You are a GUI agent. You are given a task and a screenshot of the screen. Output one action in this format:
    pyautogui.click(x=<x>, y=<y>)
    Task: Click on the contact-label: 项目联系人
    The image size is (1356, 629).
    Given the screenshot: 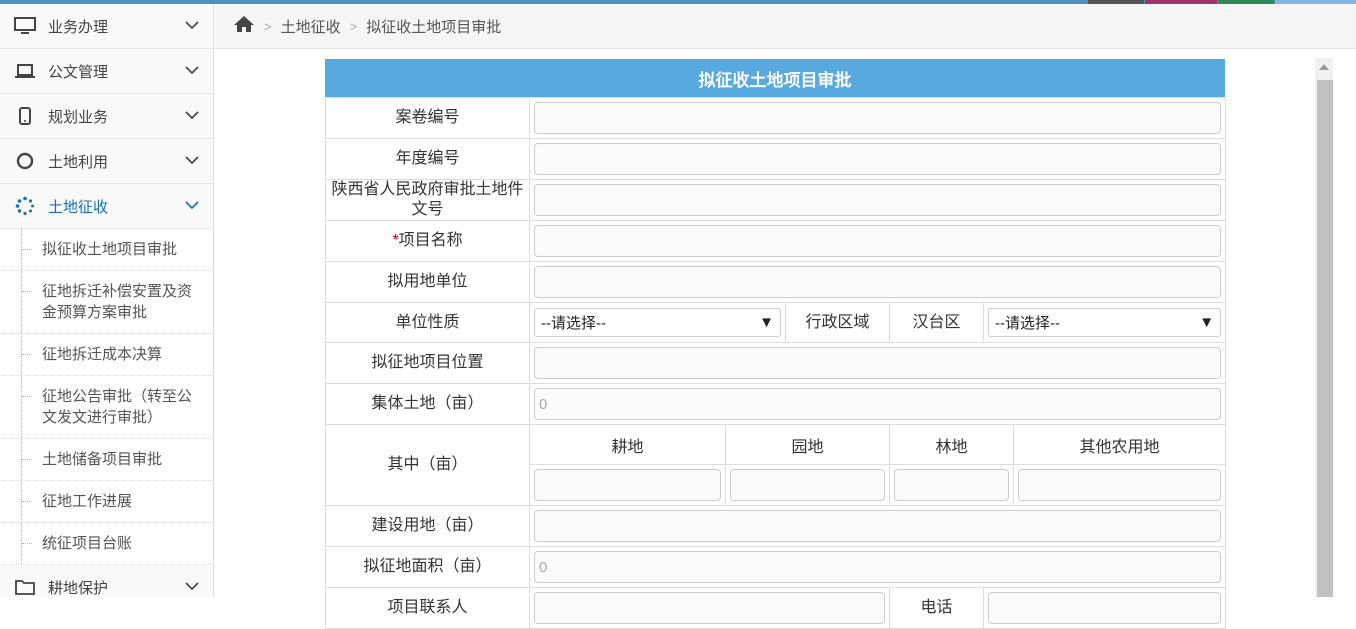 What is the action you would take?
    pyautogui.click(x=427, y=608)
    